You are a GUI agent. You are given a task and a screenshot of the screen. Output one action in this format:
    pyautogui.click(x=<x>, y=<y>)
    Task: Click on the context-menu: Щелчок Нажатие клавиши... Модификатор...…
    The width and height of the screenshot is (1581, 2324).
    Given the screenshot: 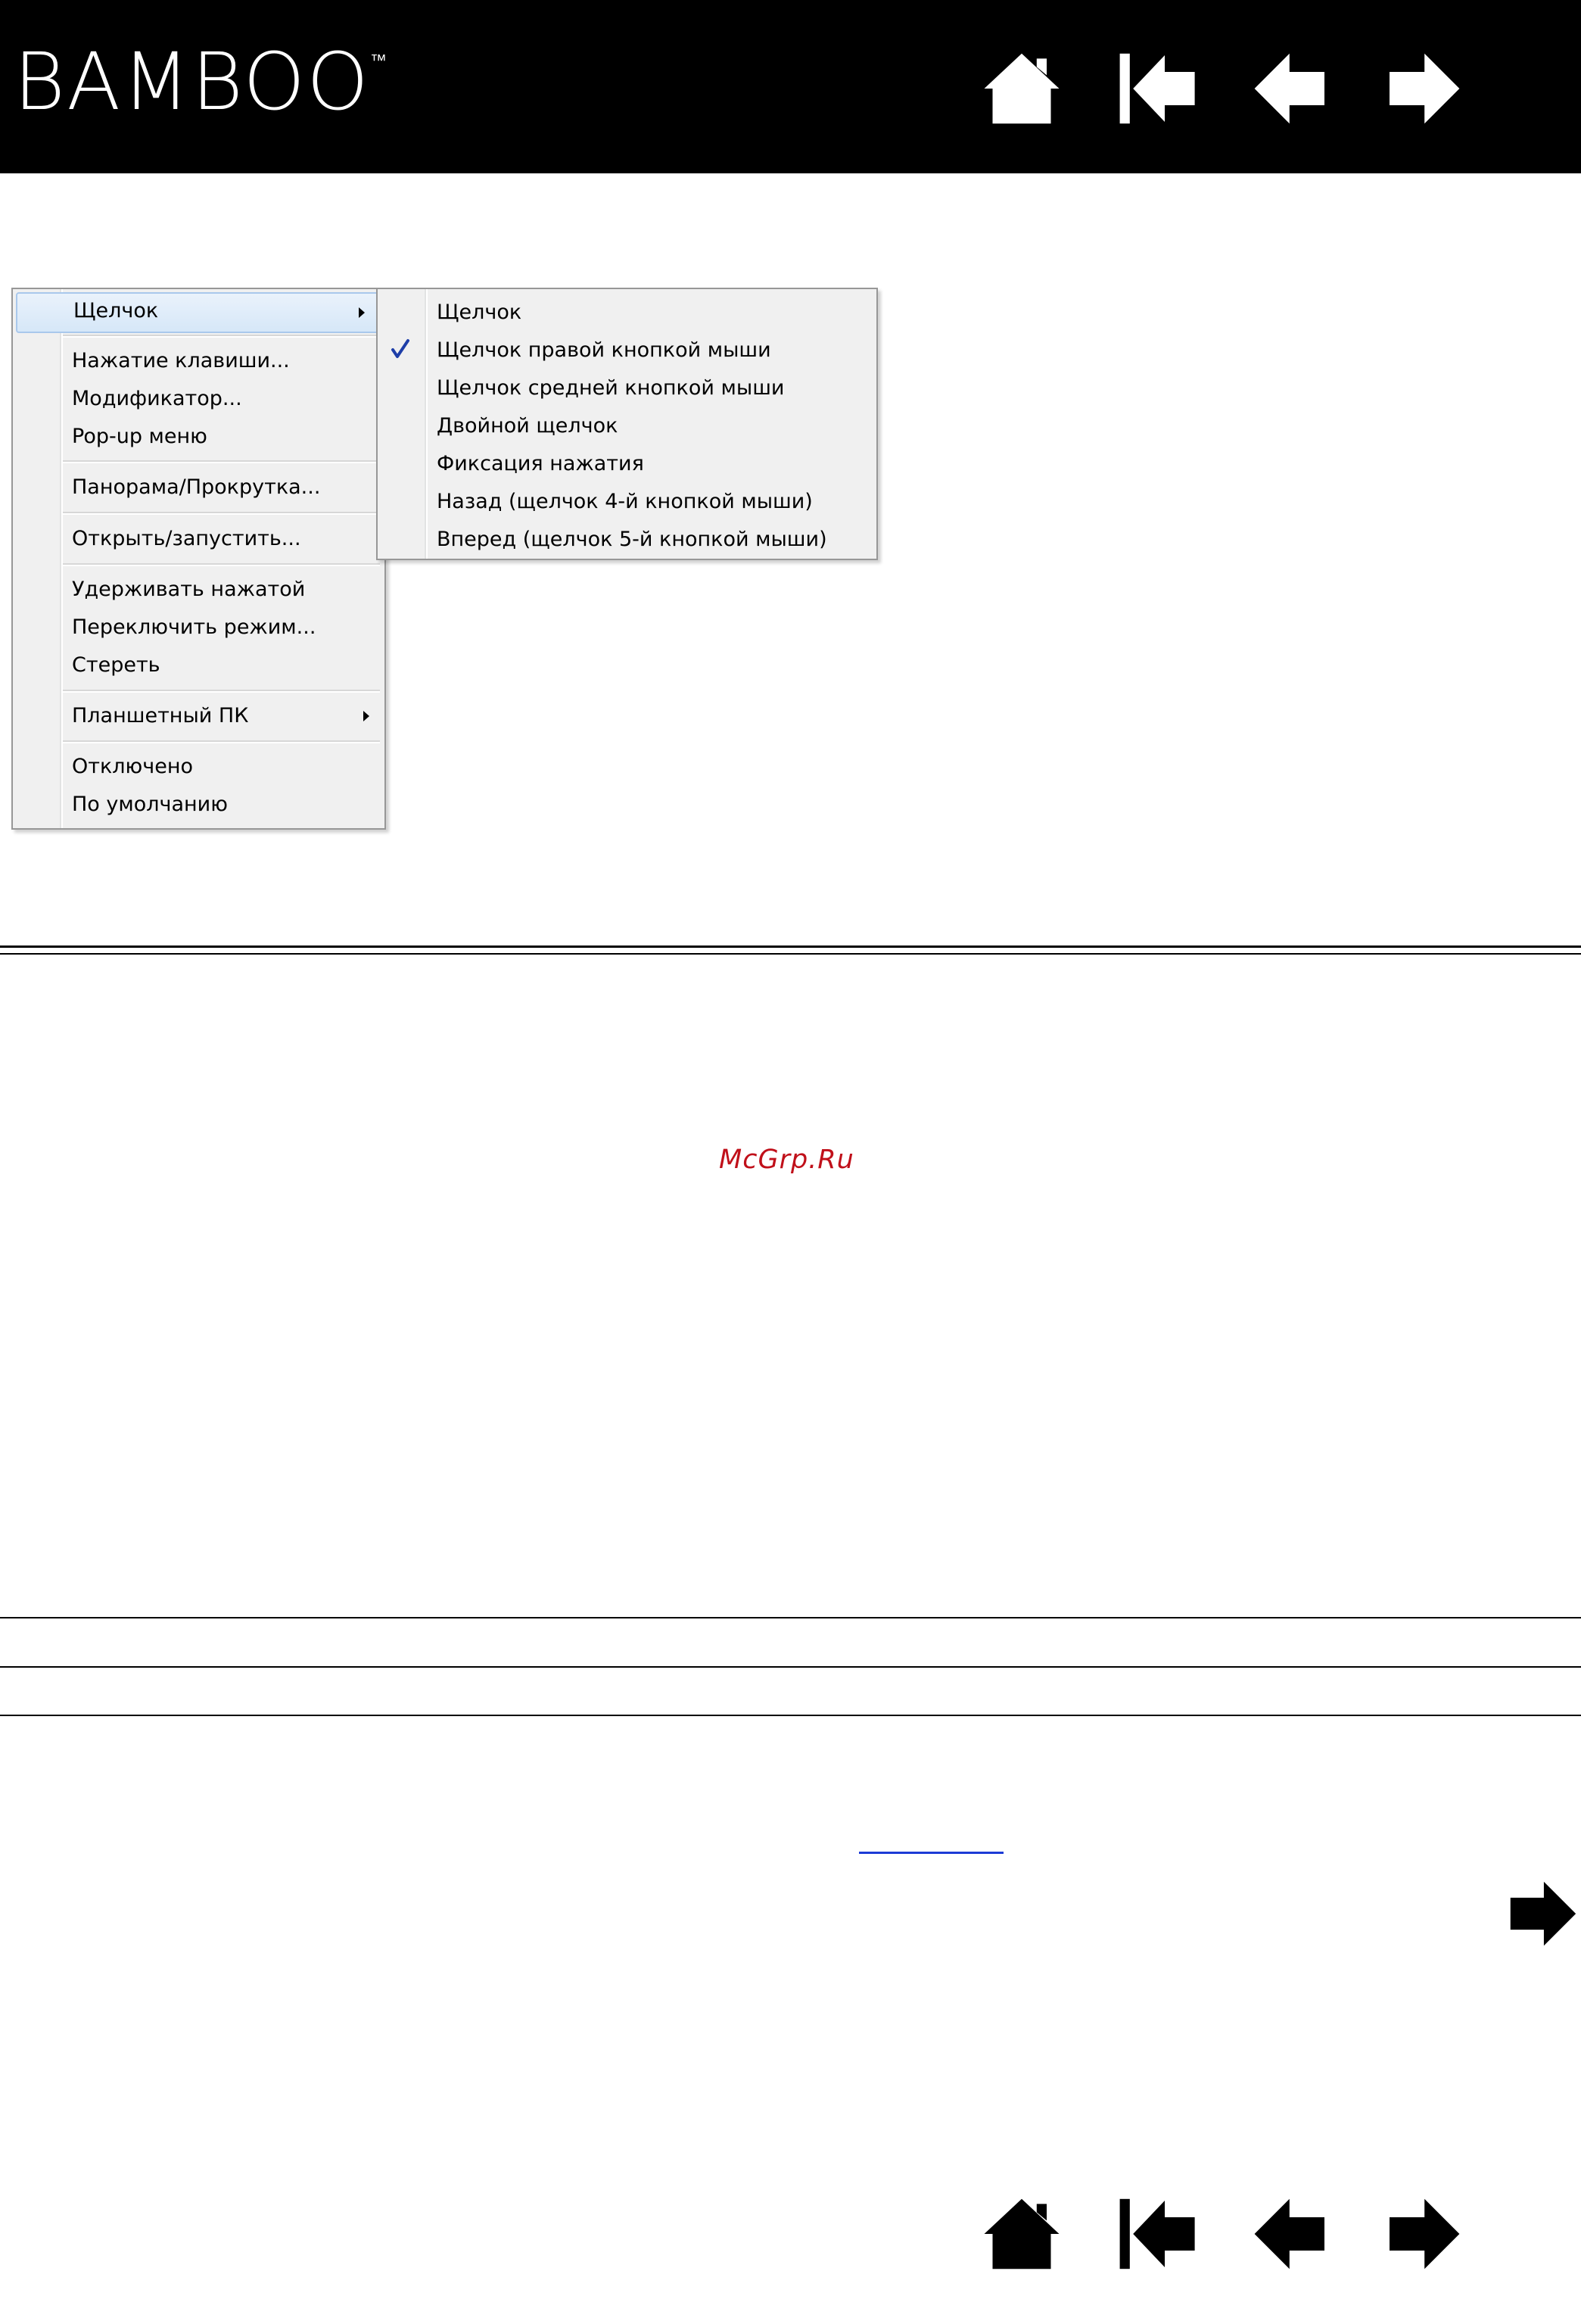 What is the action you would take?
    pyautogui.click(x=198, y=559)
    